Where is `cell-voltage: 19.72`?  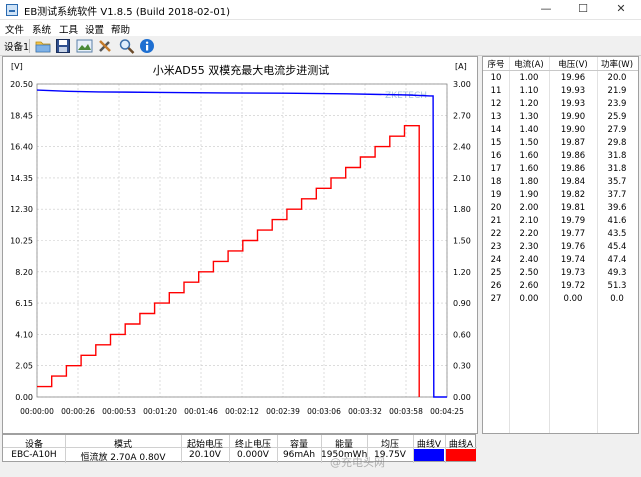
cell-voltage: 19.72 is located at coordinates (573, 286).